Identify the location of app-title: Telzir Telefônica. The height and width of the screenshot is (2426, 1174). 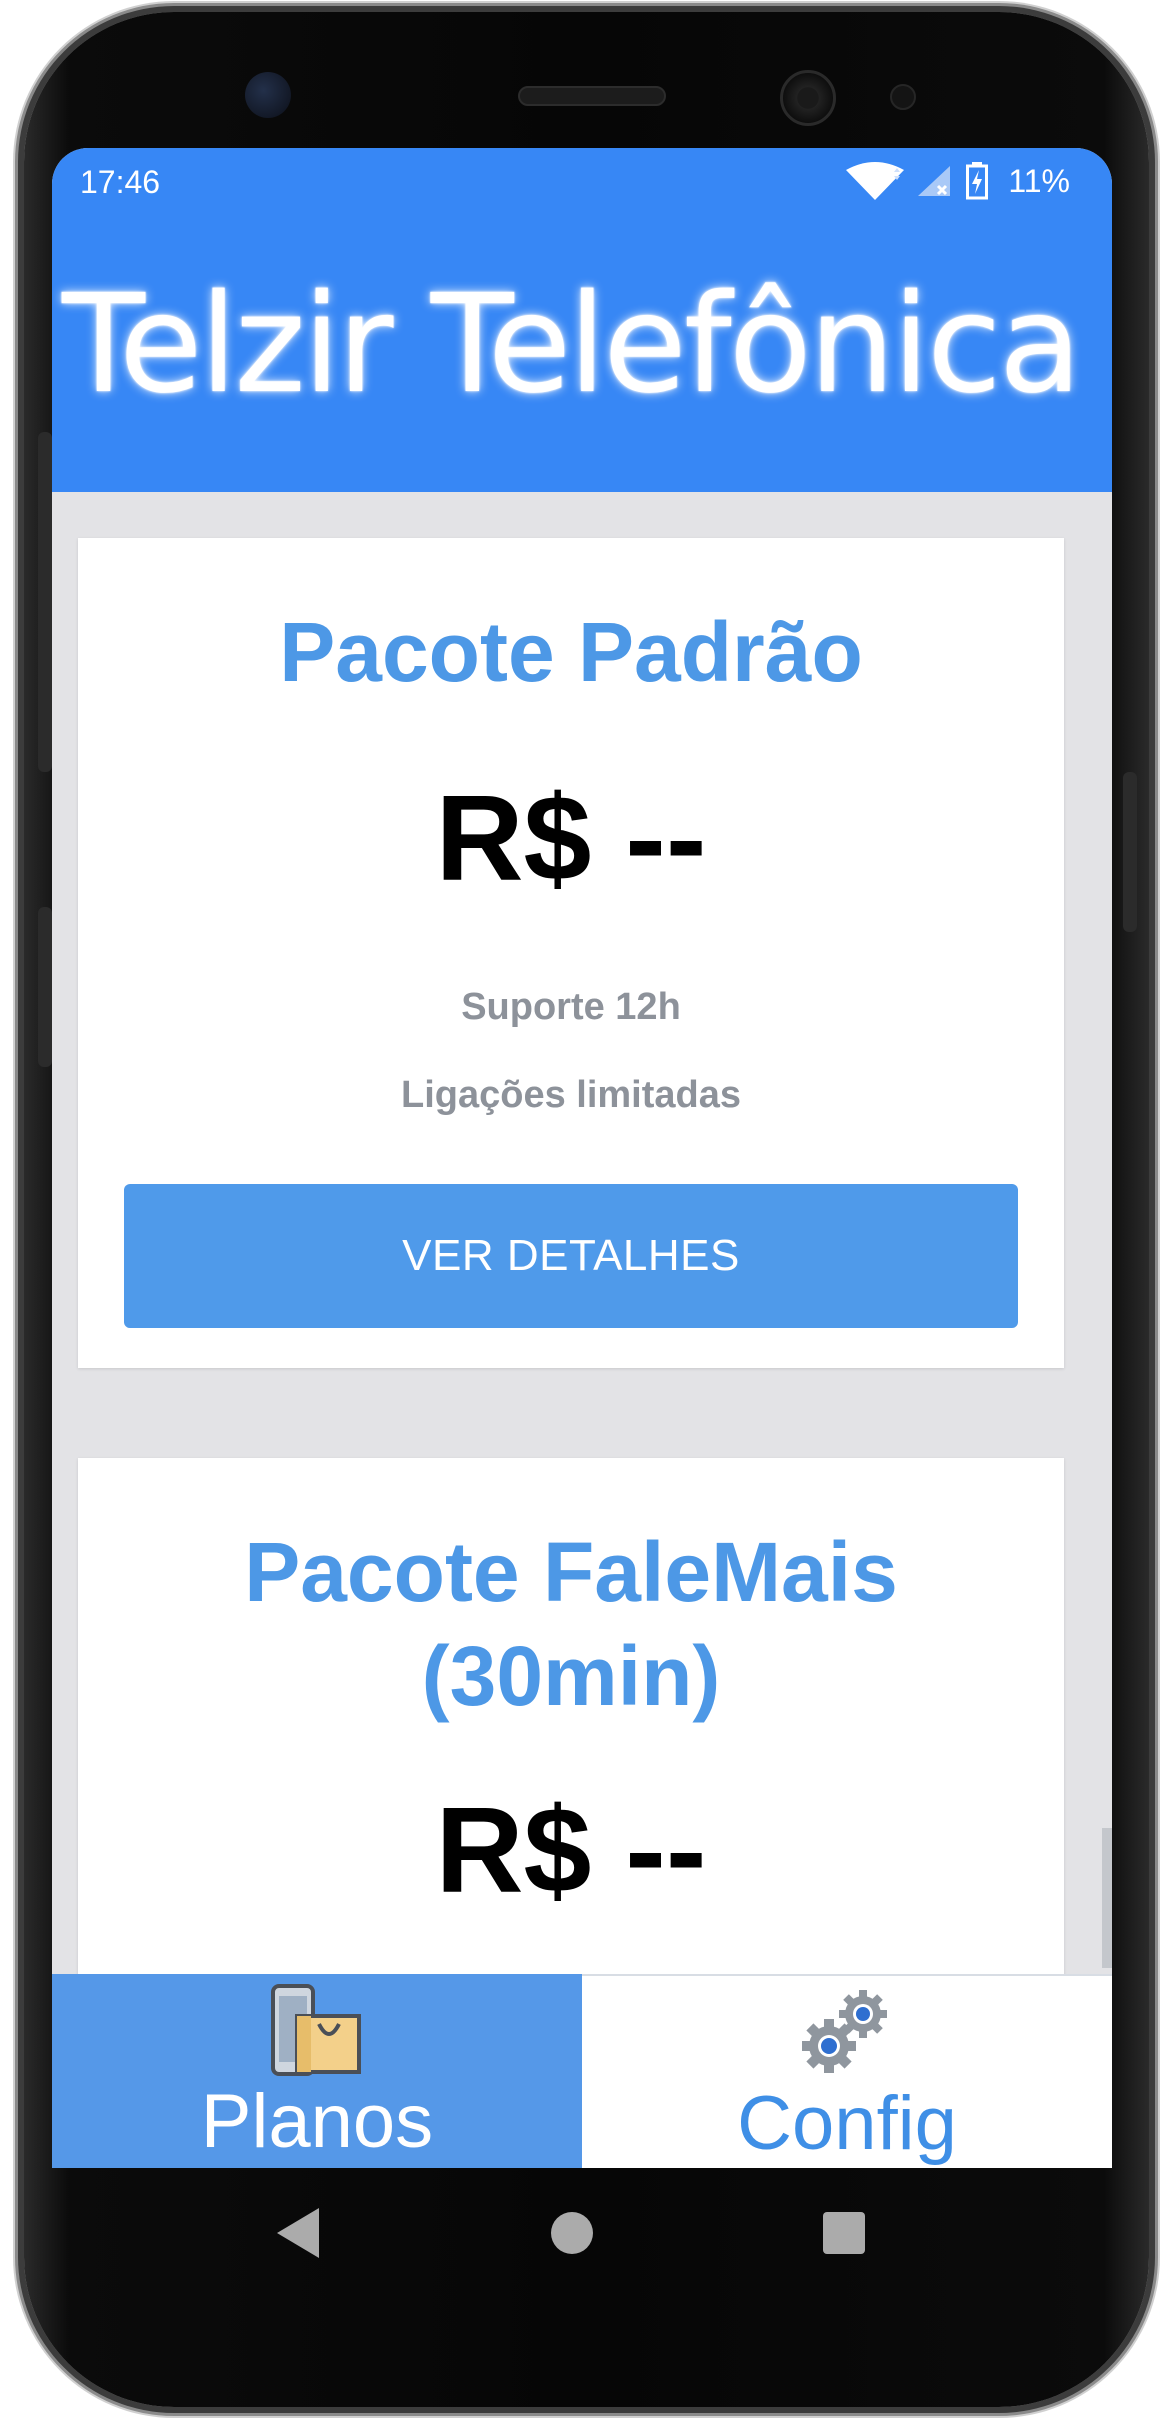
(572, 345).